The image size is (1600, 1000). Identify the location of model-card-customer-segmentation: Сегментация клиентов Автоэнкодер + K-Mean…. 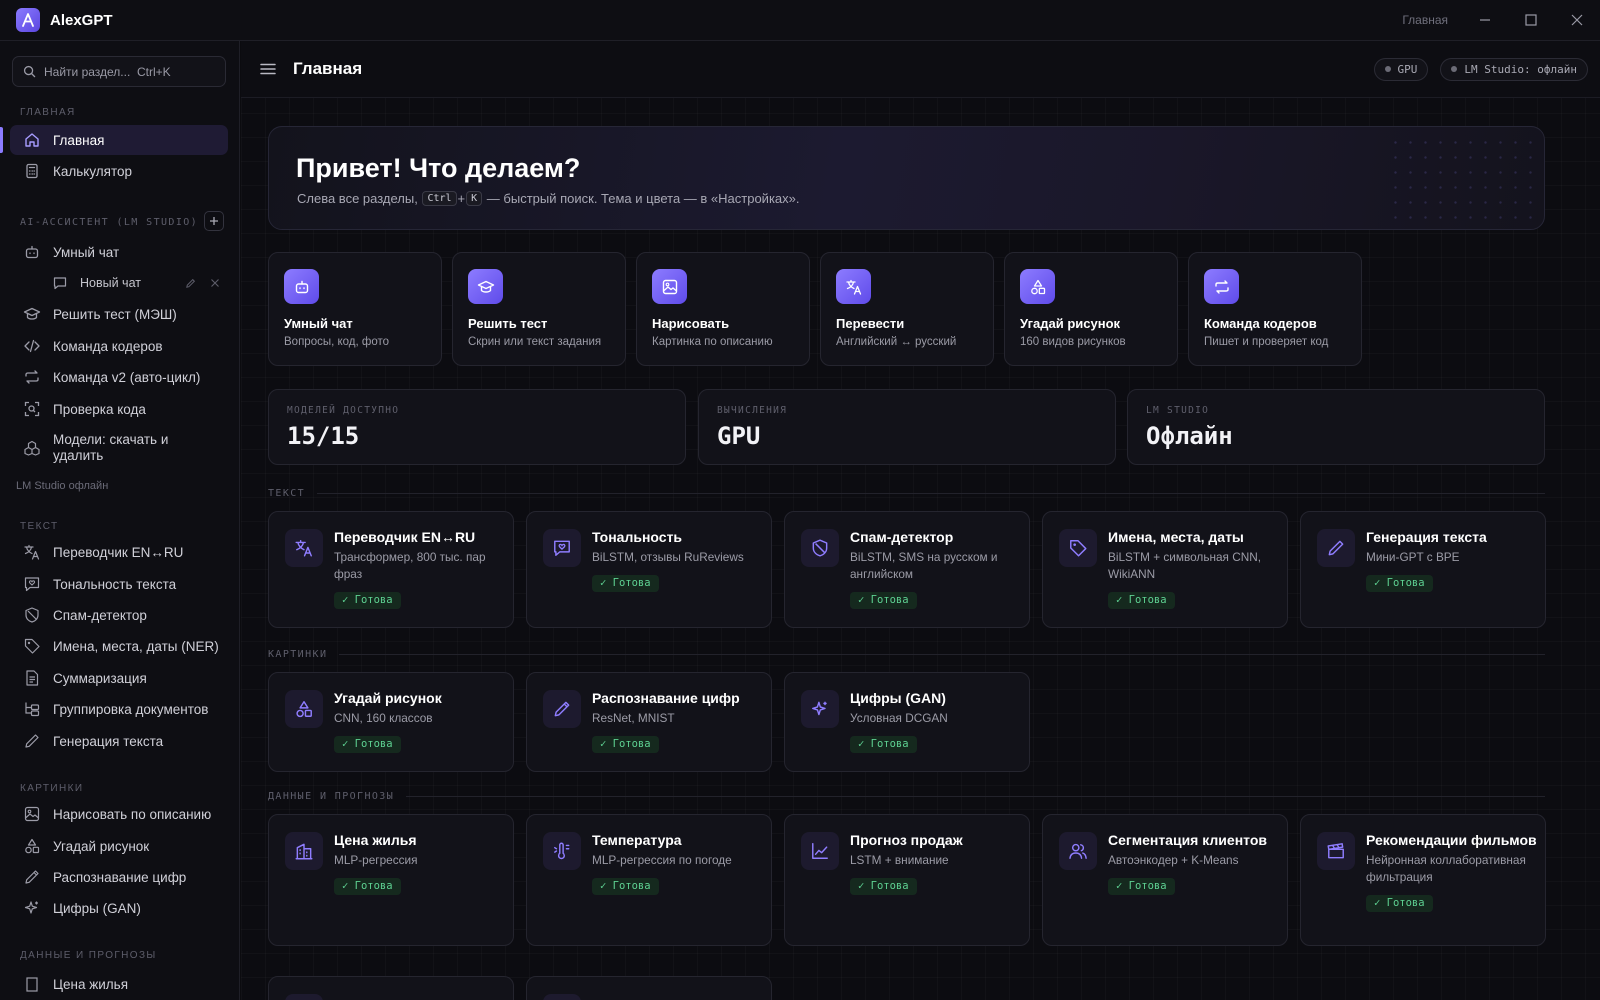
(1165, 880).